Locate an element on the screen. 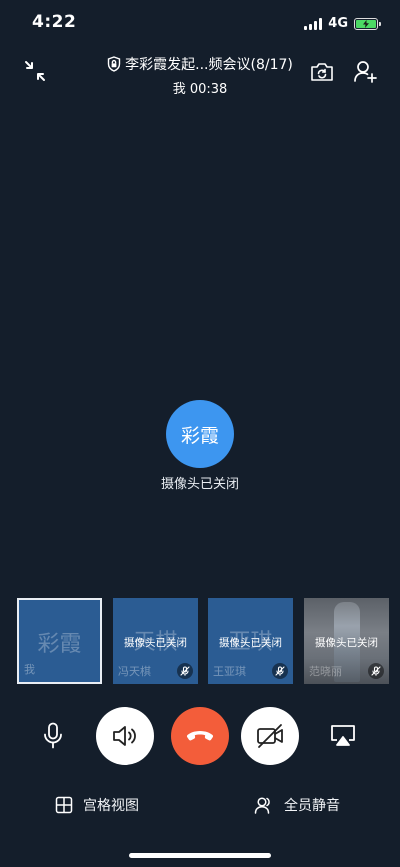  camera-off-icon is located at coordinates (270, 736).